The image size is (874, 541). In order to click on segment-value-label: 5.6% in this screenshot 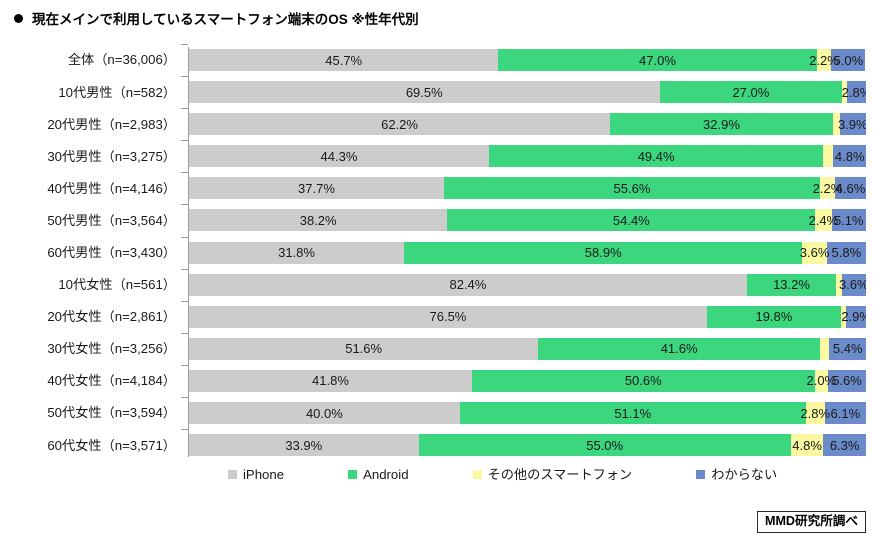, I will do `click(847, 381)`.